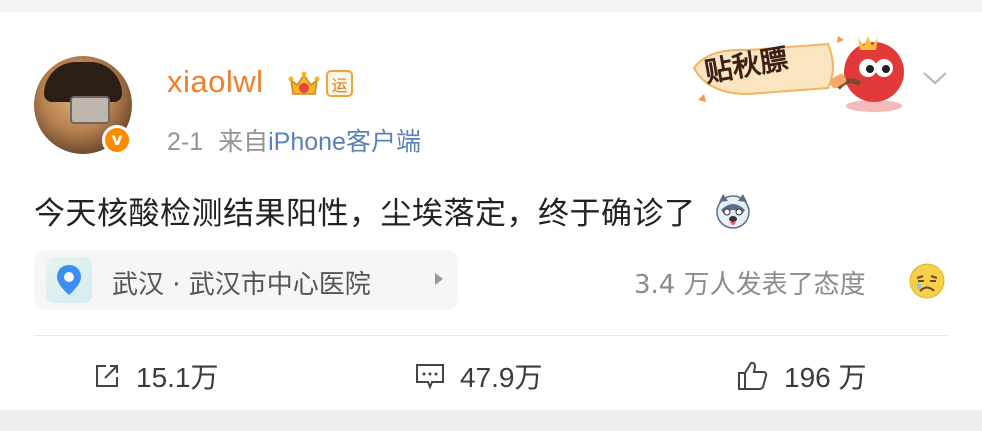 The image size is (982, 431). Describe the element at coordinates (825, 377) in the screenshot. I see `like-count: 196 万` at that location.